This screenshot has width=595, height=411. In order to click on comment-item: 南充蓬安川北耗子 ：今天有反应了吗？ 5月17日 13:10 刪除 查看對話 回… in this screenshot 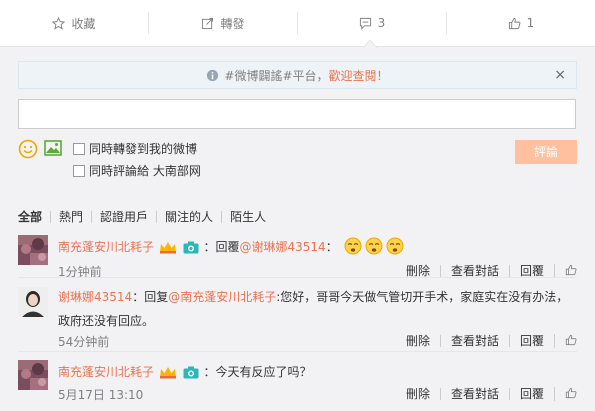, I will do `click(297, 382)`.